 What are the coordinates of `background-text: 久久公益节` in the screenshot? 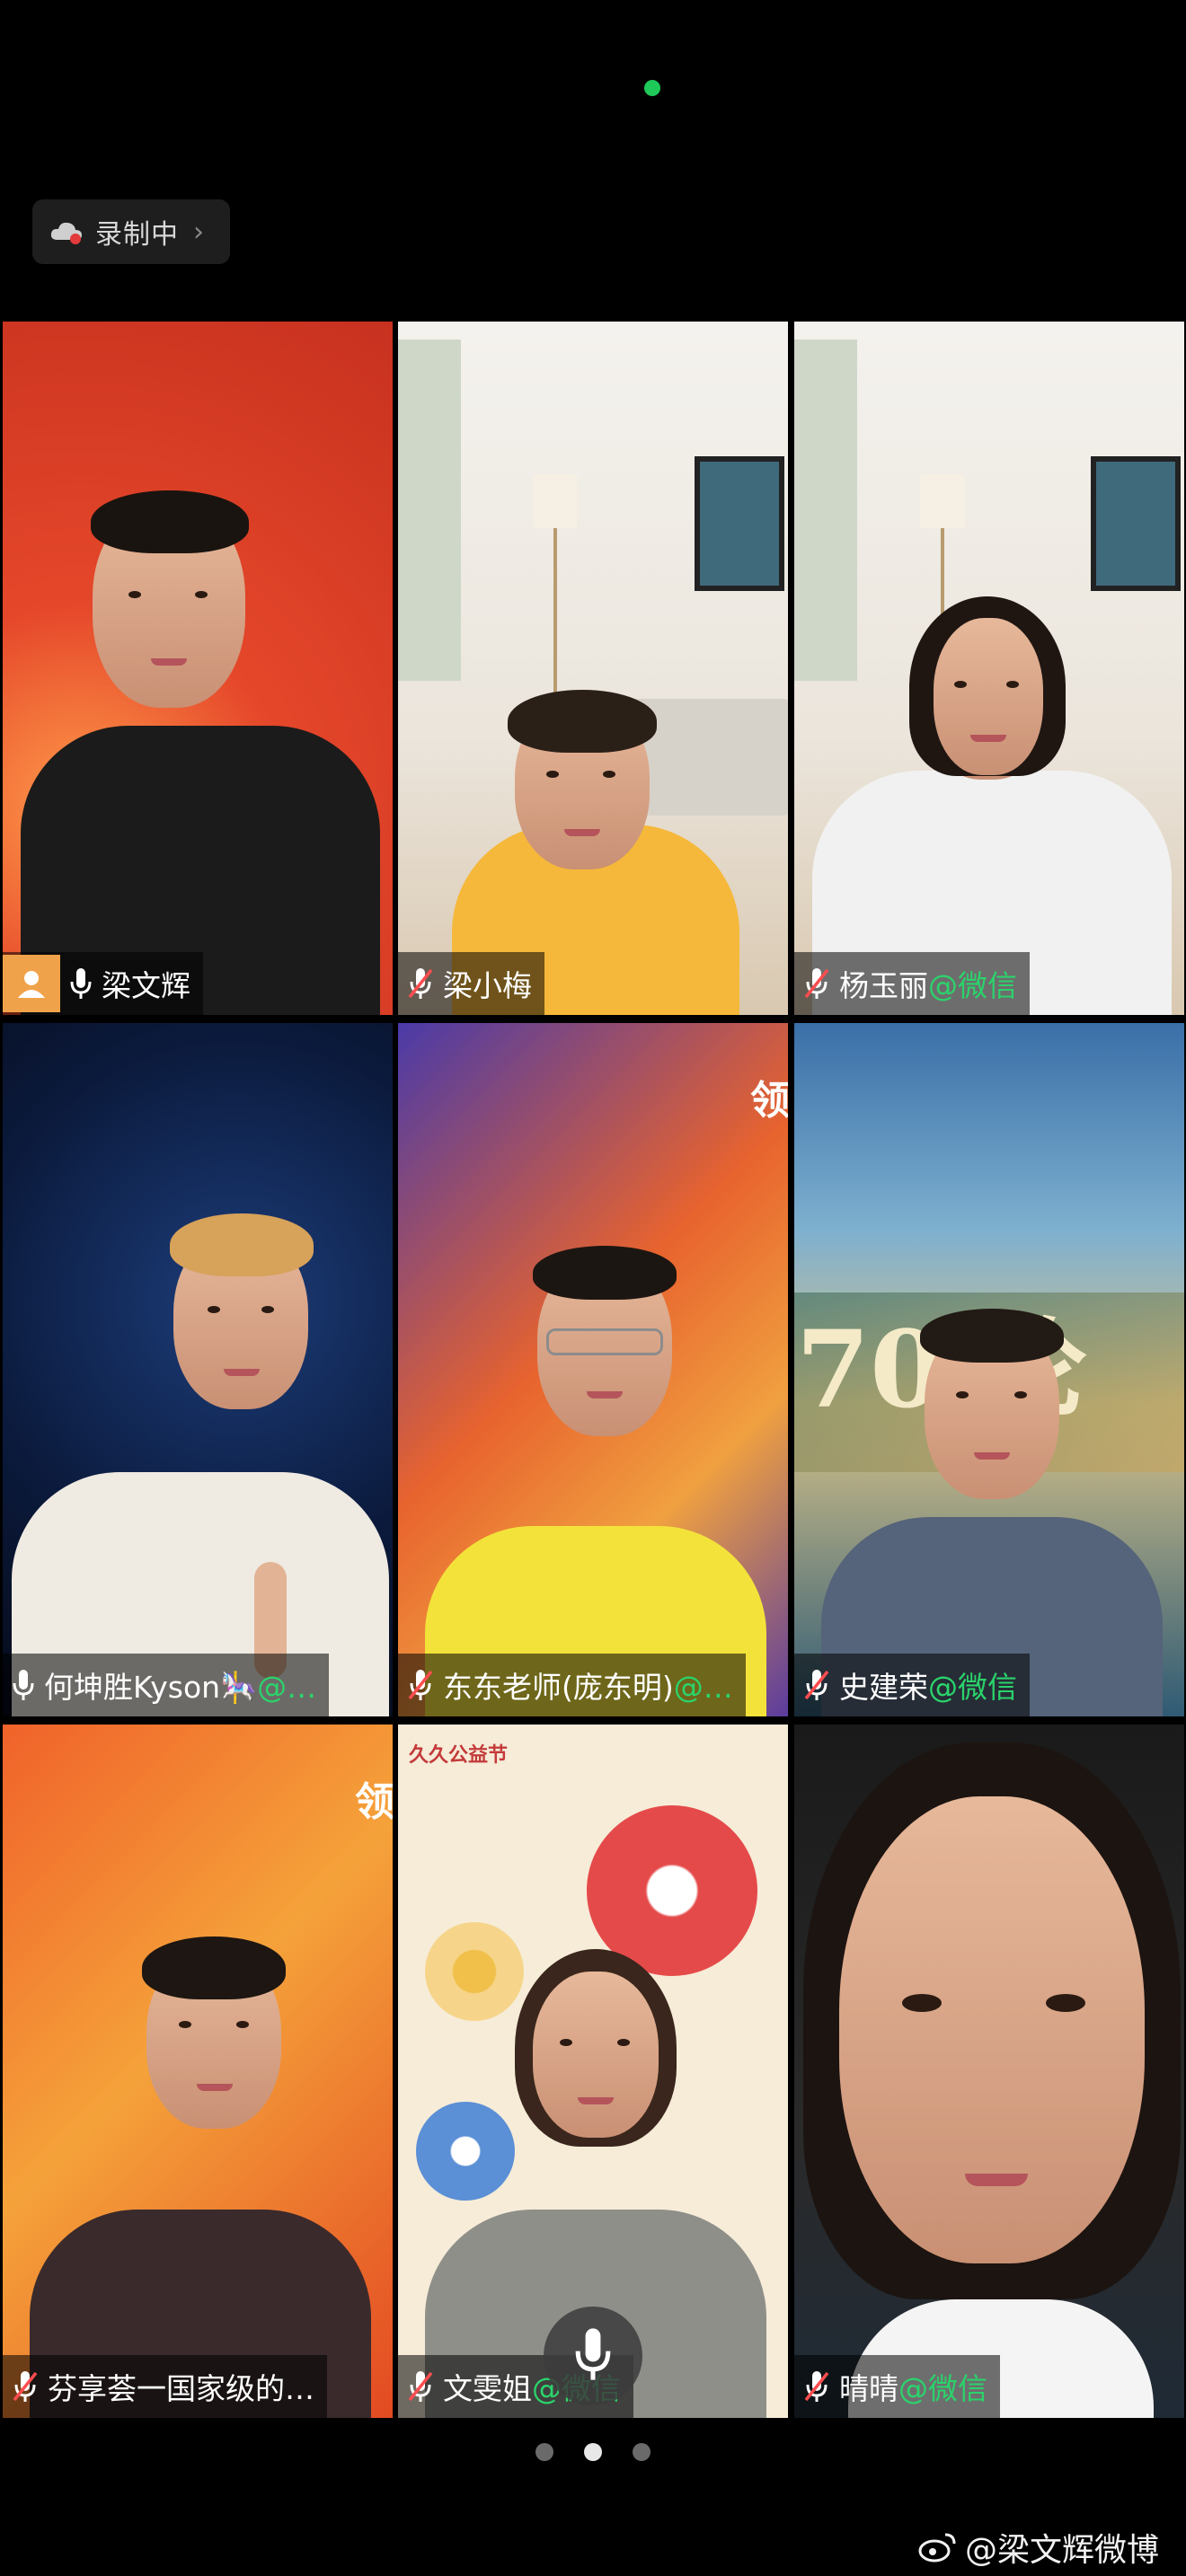 It's located at (459, 1755).